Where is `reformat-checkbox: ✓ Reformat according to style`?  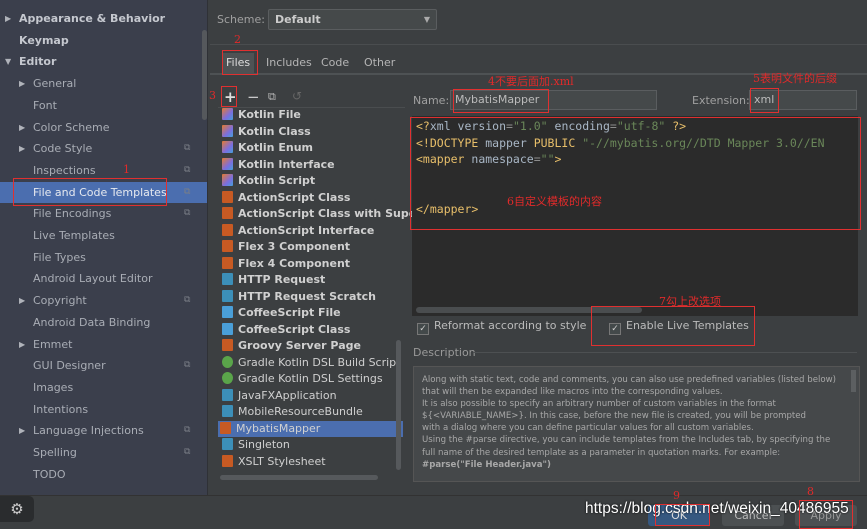 reformat-checkbox: ✓ Reformat according to style is located at coordinates (501, 327).